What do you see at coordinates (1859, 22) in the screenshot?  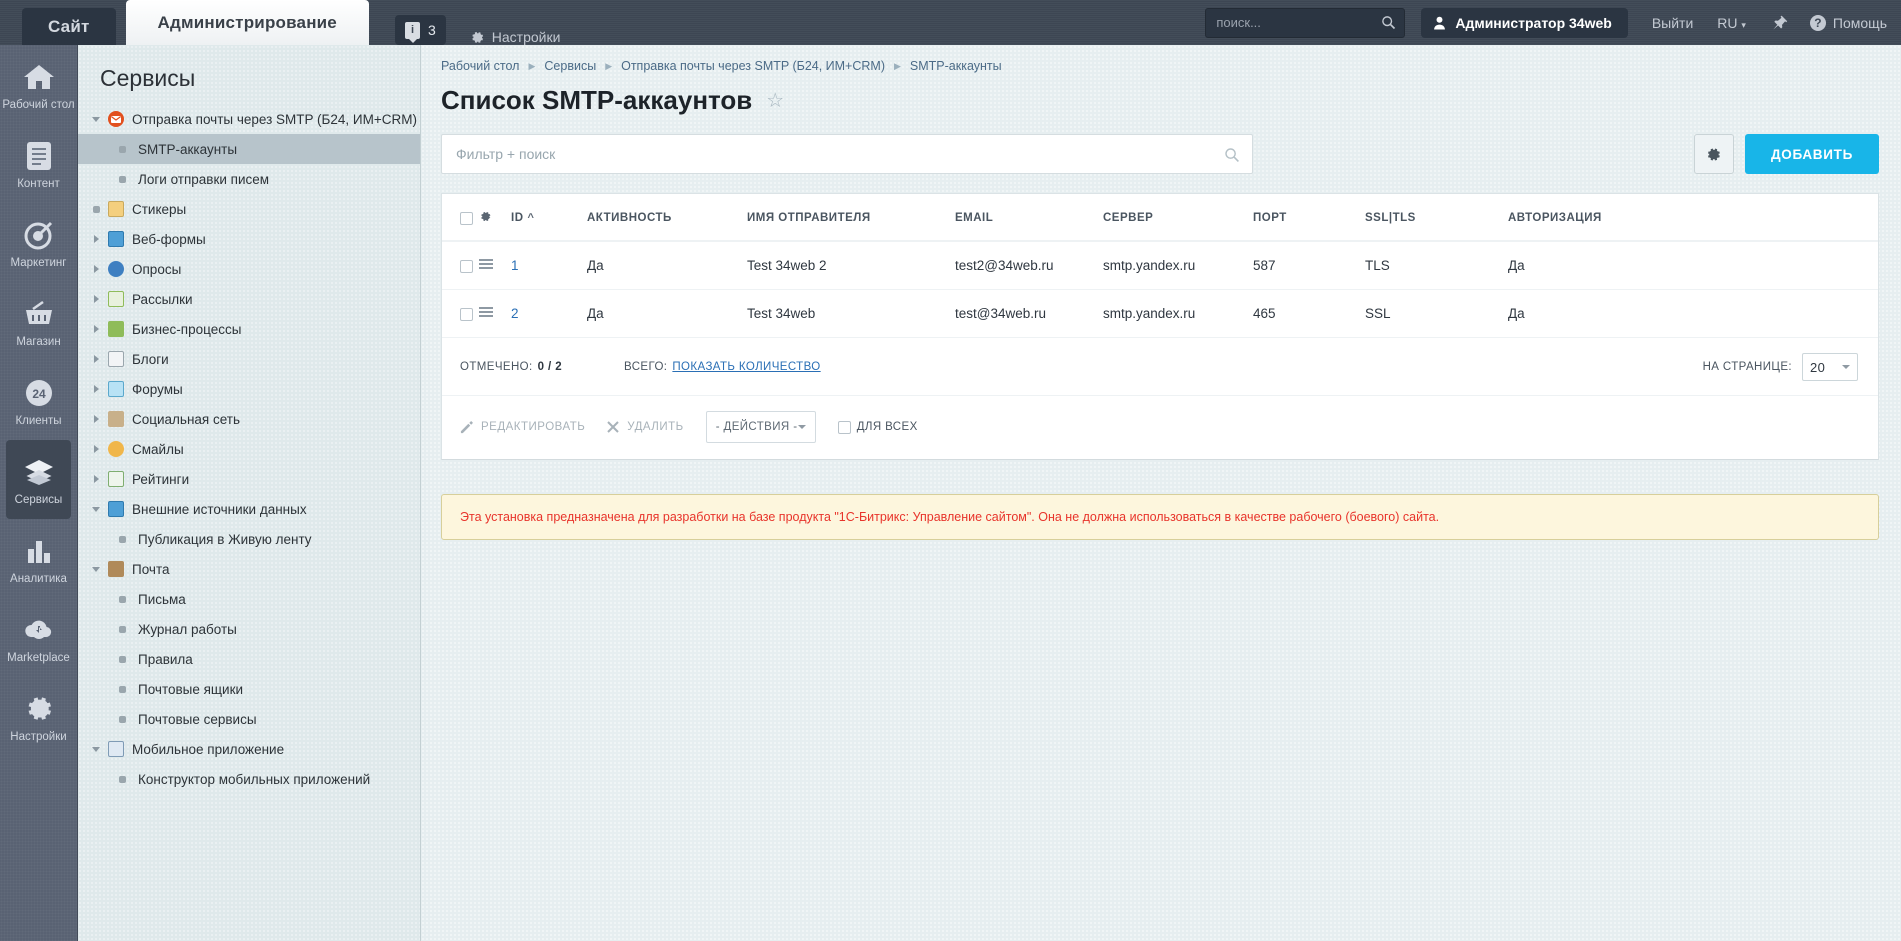 I see `help-label: Помощь` at bounding box center [1859, 22].